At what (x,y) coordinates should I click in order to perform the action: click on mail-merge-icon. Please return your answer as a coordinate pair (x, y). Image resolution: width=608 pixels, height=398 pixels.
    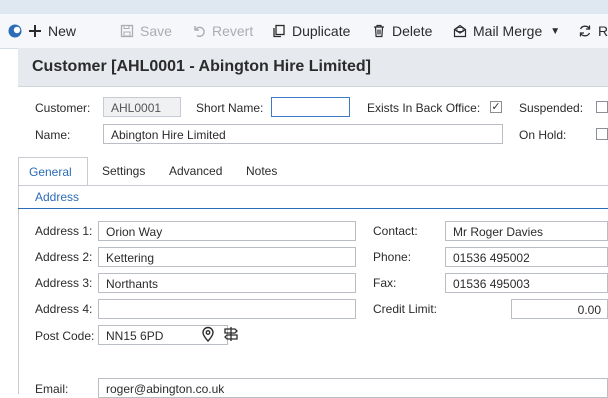
    Looking at the image, I should click on (460, 31).